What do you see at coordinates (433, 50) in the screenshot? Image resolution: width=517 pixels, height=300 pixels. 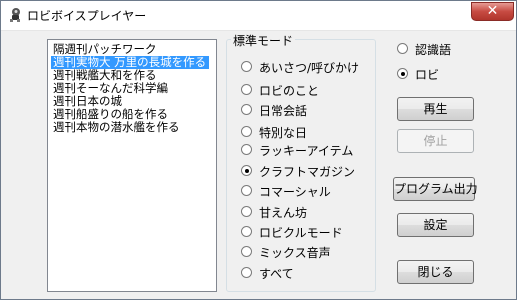 I see `radio-label: 認識語` at bounding box center [433, 50].